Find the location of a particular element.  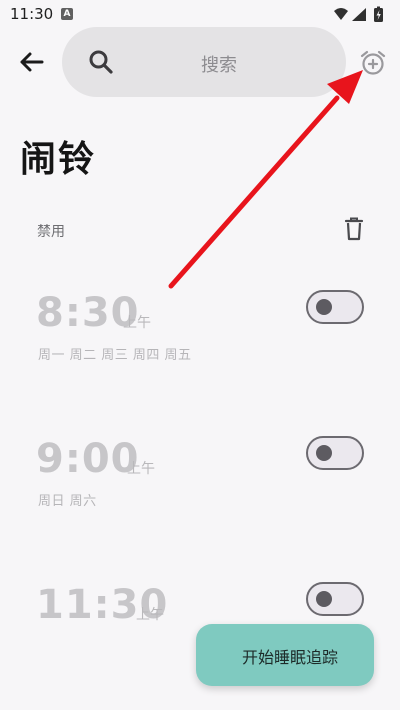

delete-button is located at coordinates (354, 229).